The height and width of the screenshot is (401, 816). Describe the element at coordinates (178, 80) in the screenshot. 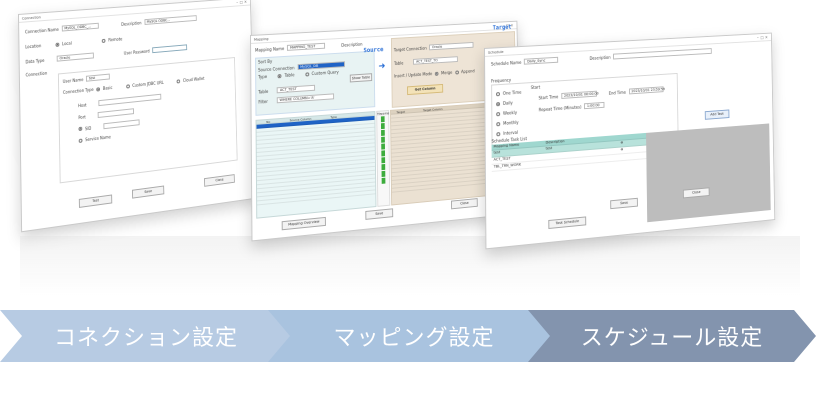

I see `conn-cloud-radio` at that location.